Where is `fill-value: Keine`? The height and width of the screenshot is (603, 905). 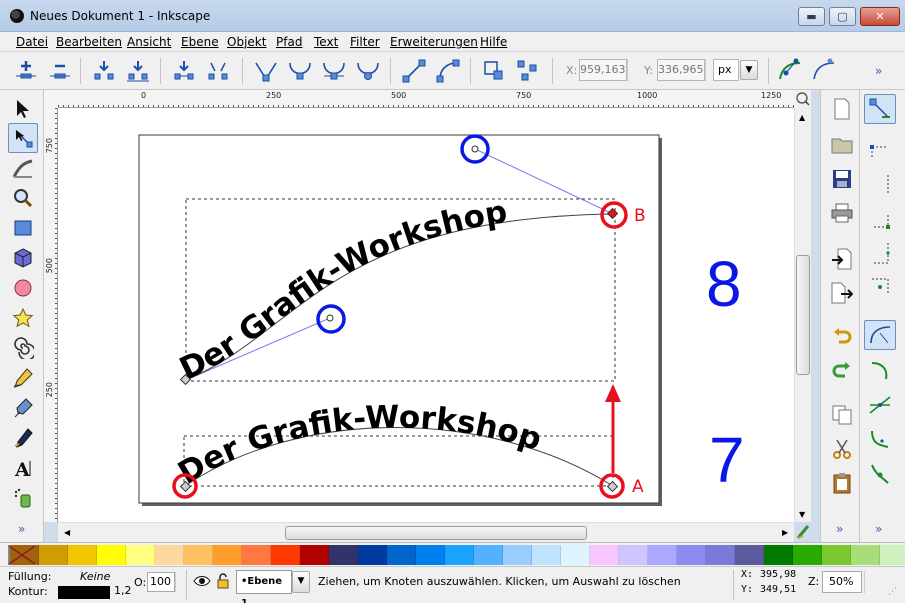
fill-value: Keine is located at coordinates (95, 576).